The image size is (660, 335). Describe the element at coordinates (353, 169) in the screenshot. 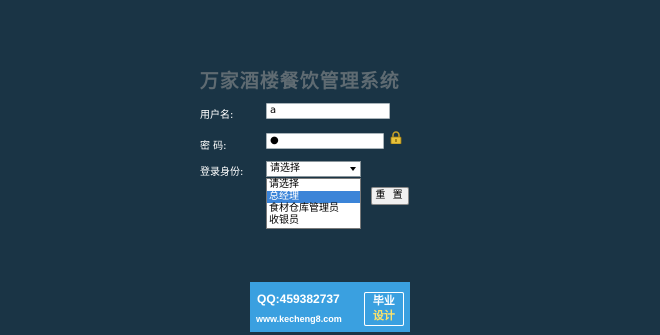

I see `chevron-down-icon` at that location.